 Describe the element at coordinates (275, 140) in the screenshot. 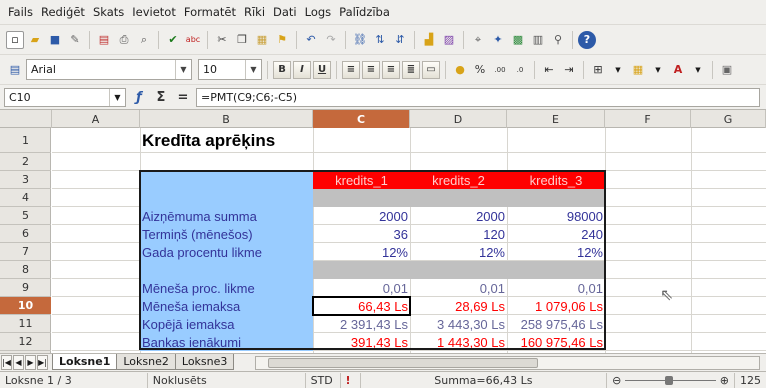

I see `sheet-title: Kredīta aprēķins` at that location.